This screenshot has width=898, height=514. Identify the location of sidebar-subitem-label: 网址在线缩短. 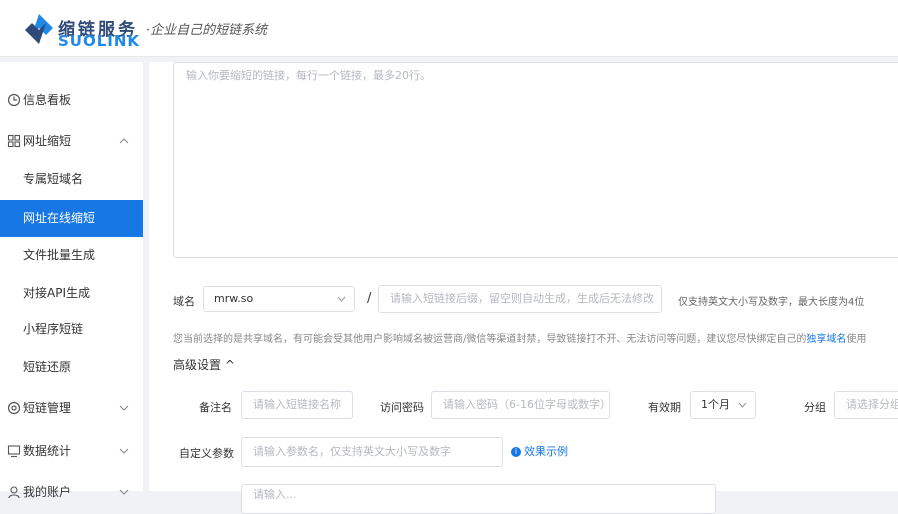
(59, 218).